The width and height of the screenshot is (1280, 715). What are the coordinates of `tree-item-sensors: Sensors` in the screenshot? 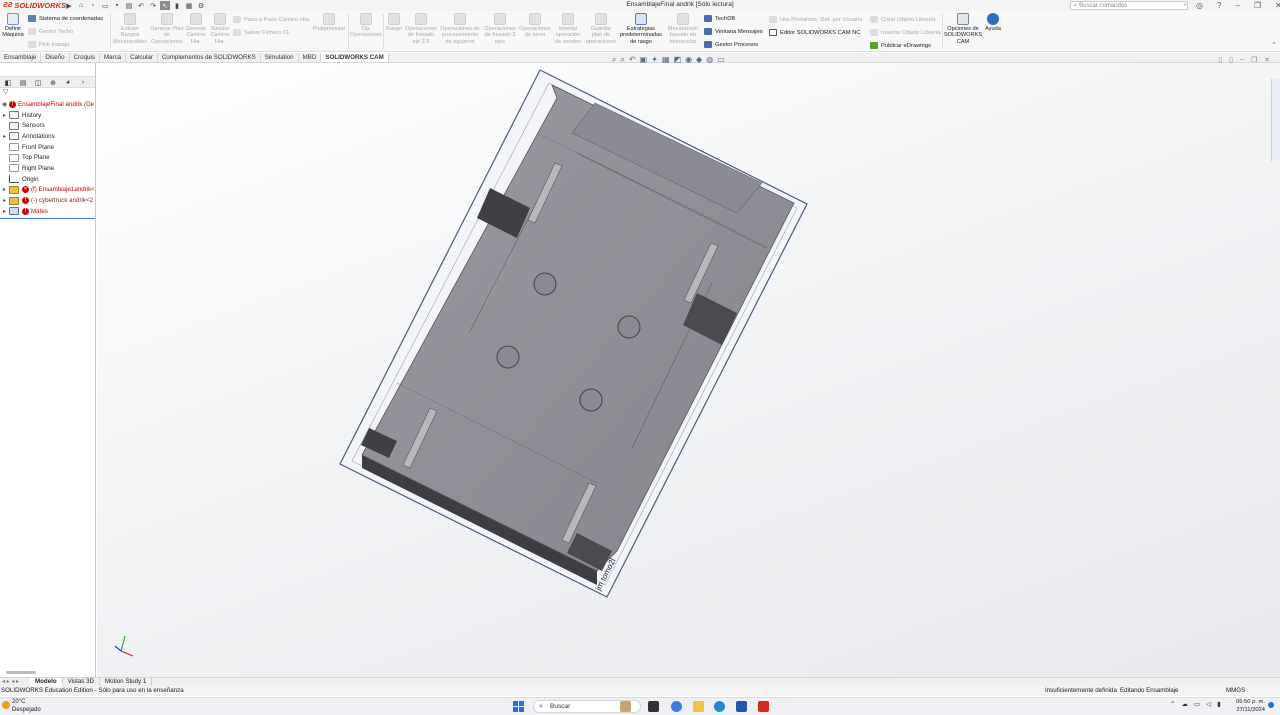 It's located at (47, 125).